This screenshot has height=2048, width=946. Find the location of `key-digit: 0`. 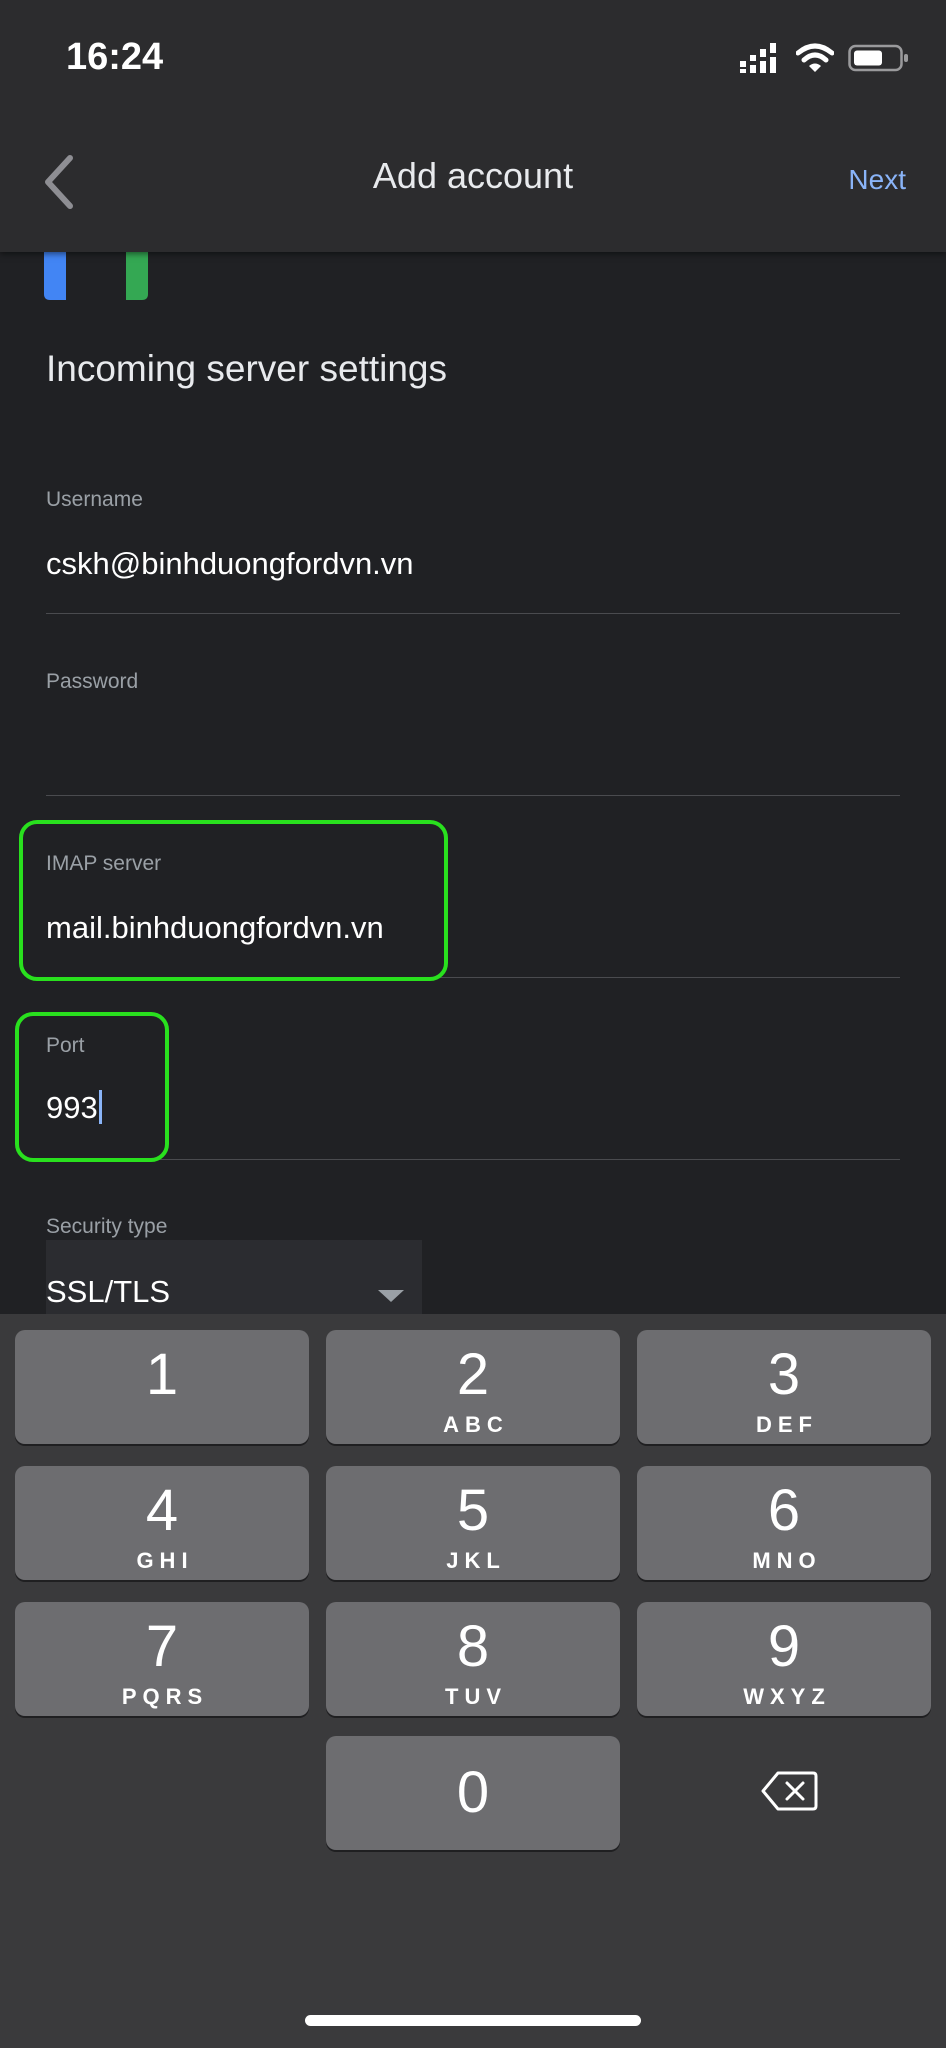

key-digit: 0 is located at coordinates (473, 1792).